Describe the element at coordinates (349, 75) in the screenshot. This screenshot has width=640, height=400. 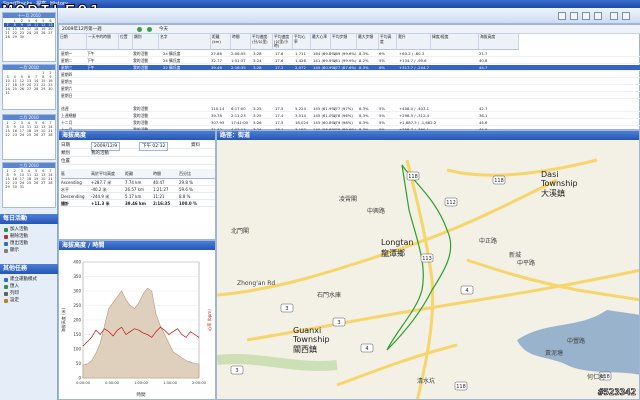
I see `table-row: 星期四` at that location.